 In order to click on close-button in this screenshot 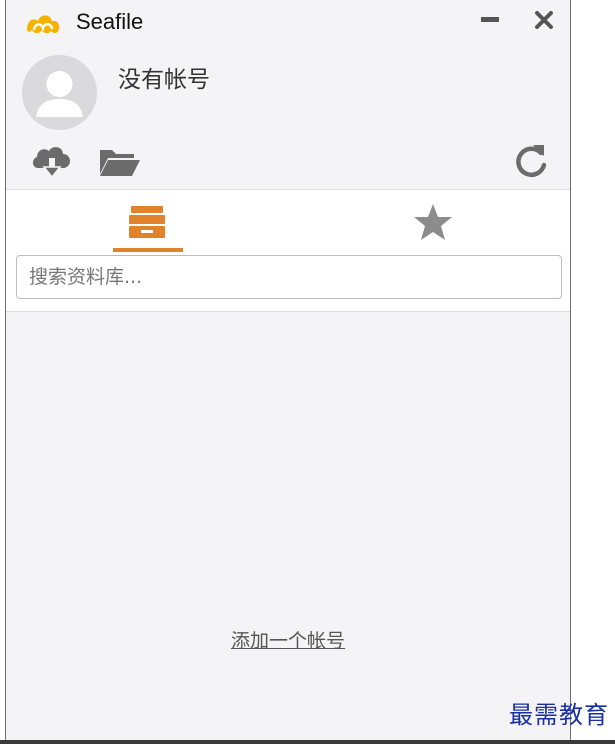, I will do `click(544, 20)`.